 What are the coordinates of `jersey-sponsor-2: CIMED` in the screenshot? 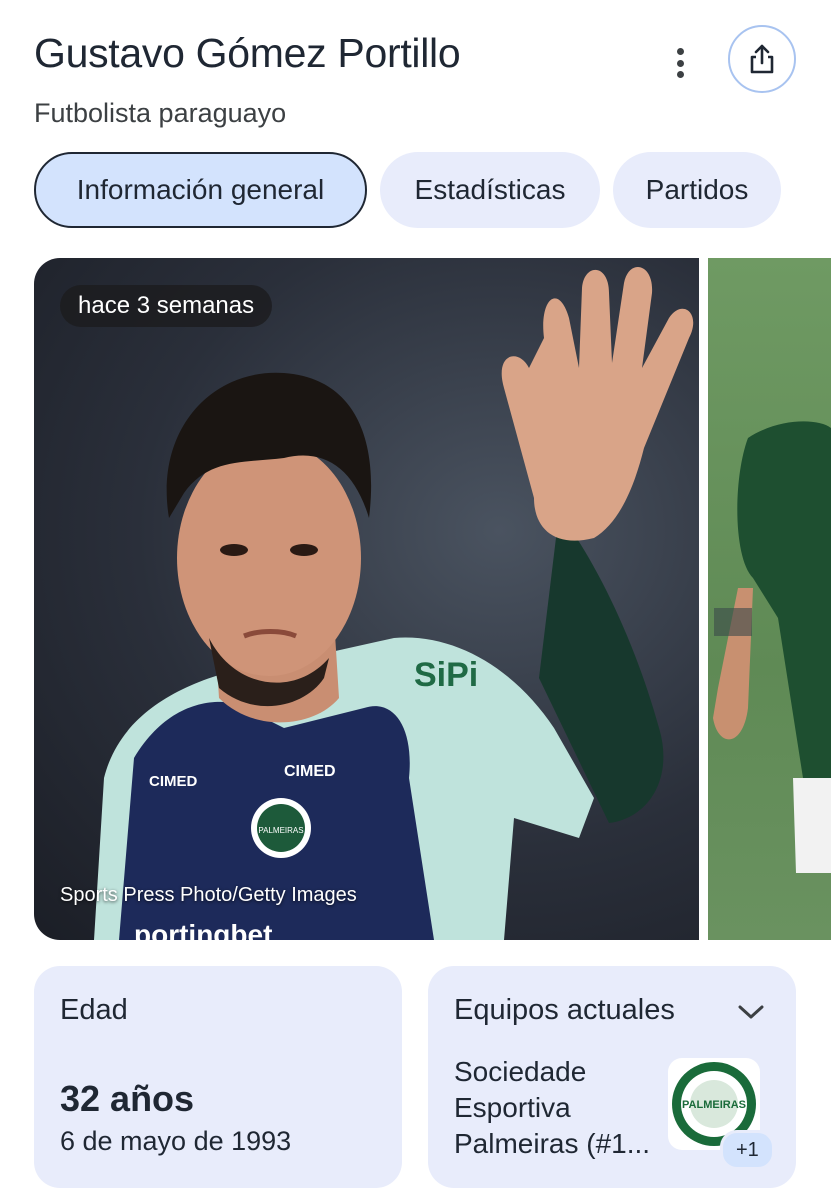 It's located at (310, 771).